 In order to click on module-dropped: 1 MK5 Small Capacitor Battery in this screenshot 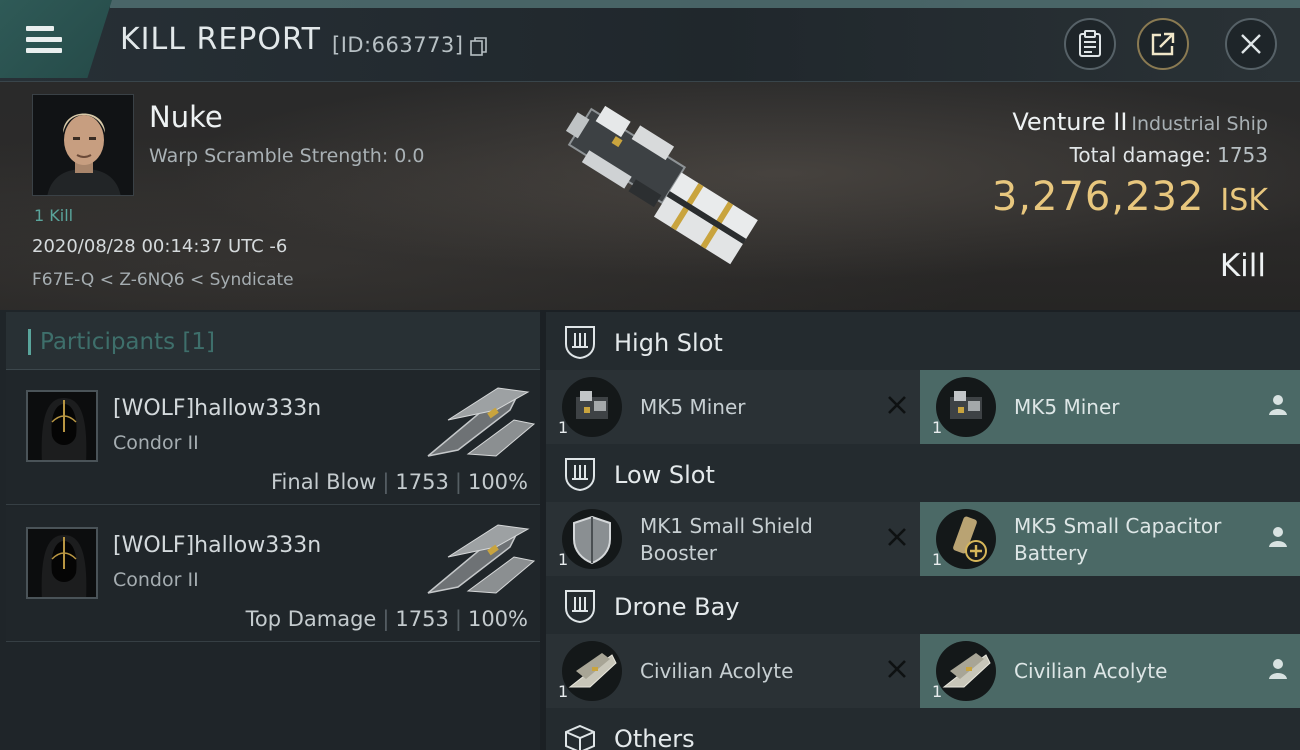, I will do `click(1110, 539)`.